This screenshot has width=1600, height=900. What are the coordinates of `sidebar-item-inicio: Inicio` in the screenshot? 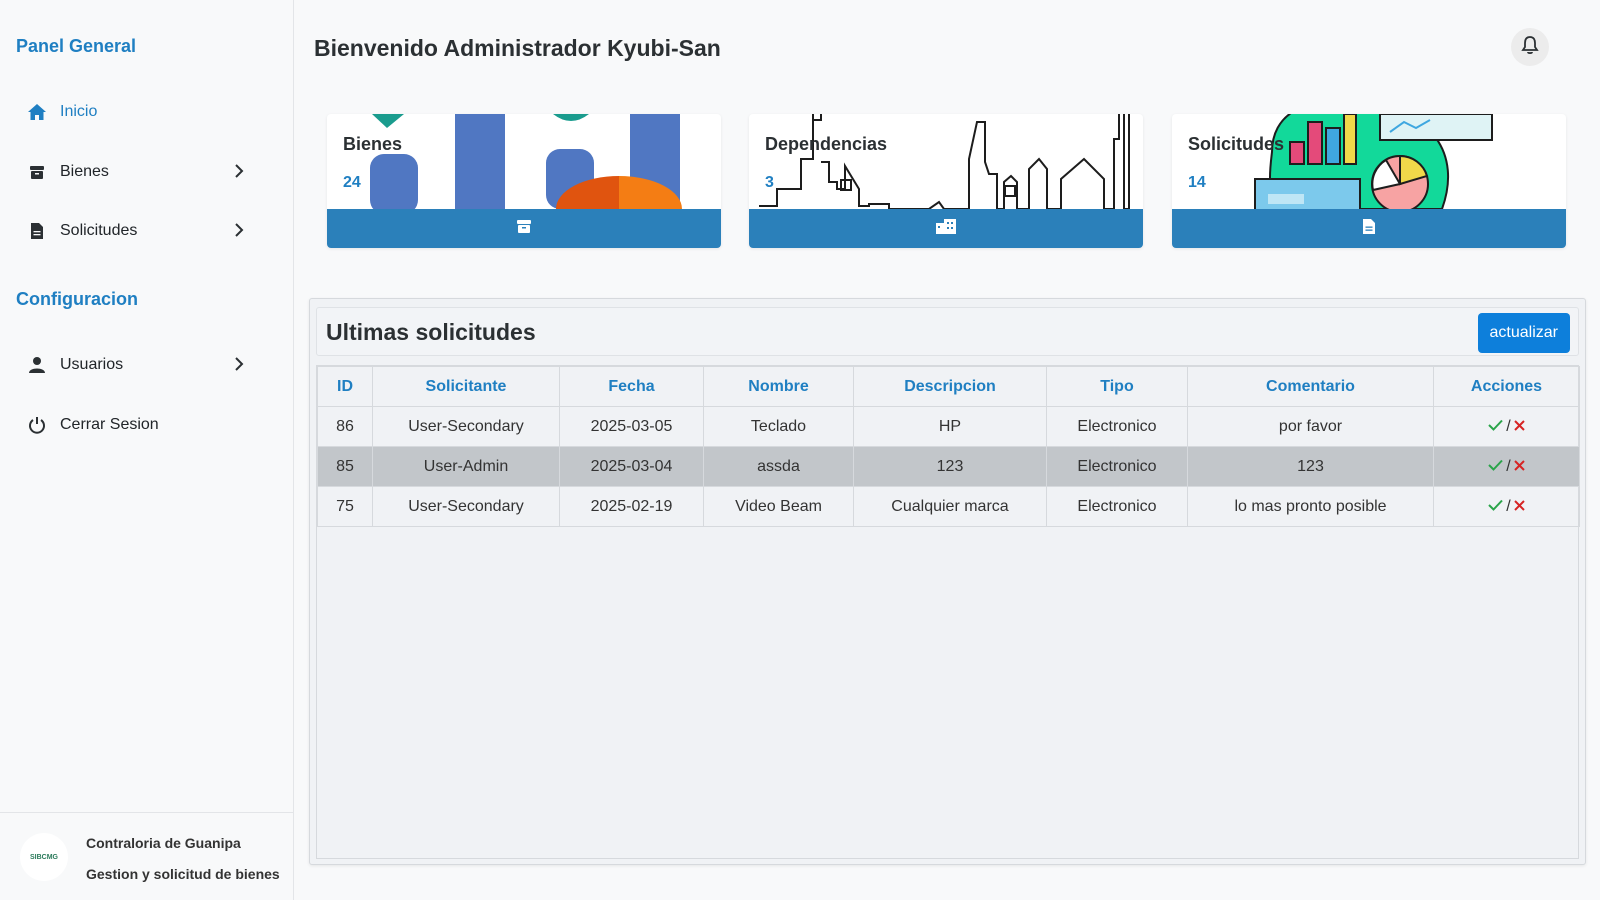 It's located at (141, 112).